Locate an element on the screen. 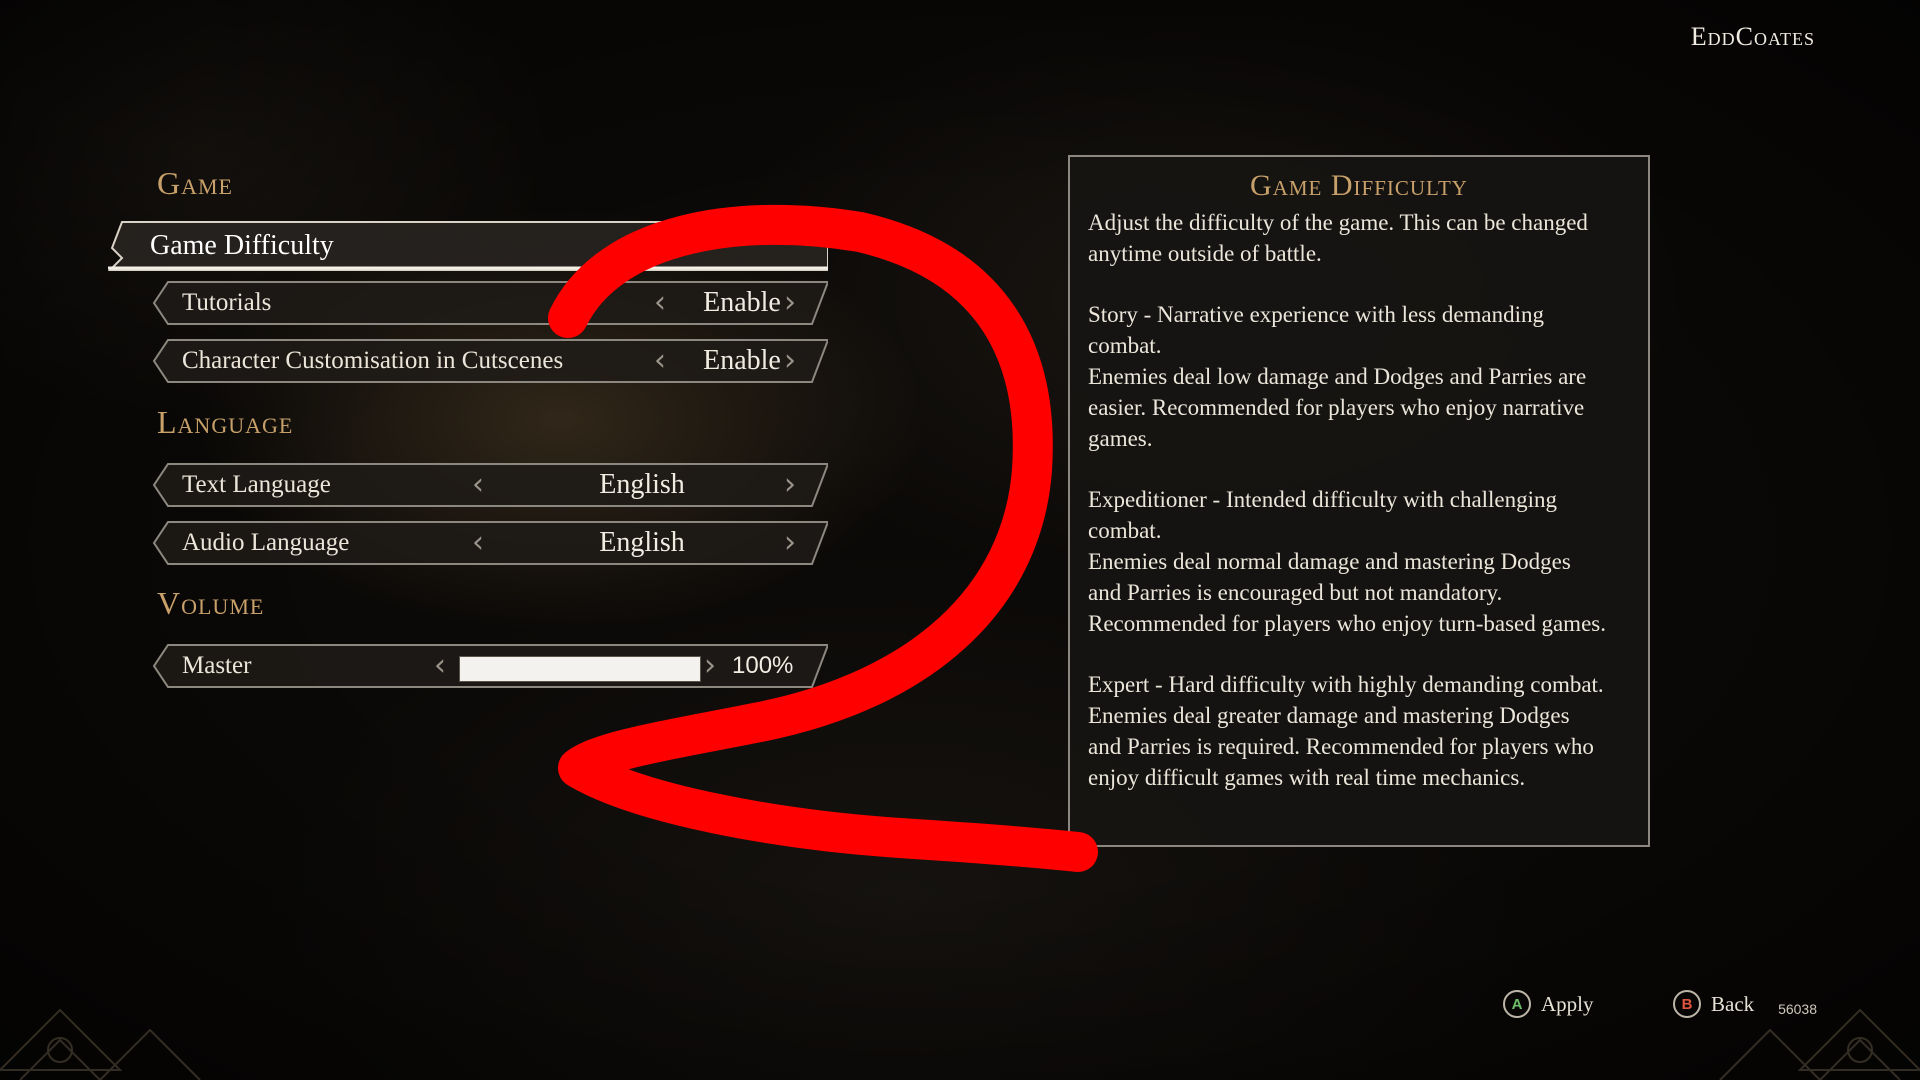 Image resolution: width=1920 pixels, height=1080 pixels. back-button: B Back is located at coordinates (1713, 1004).